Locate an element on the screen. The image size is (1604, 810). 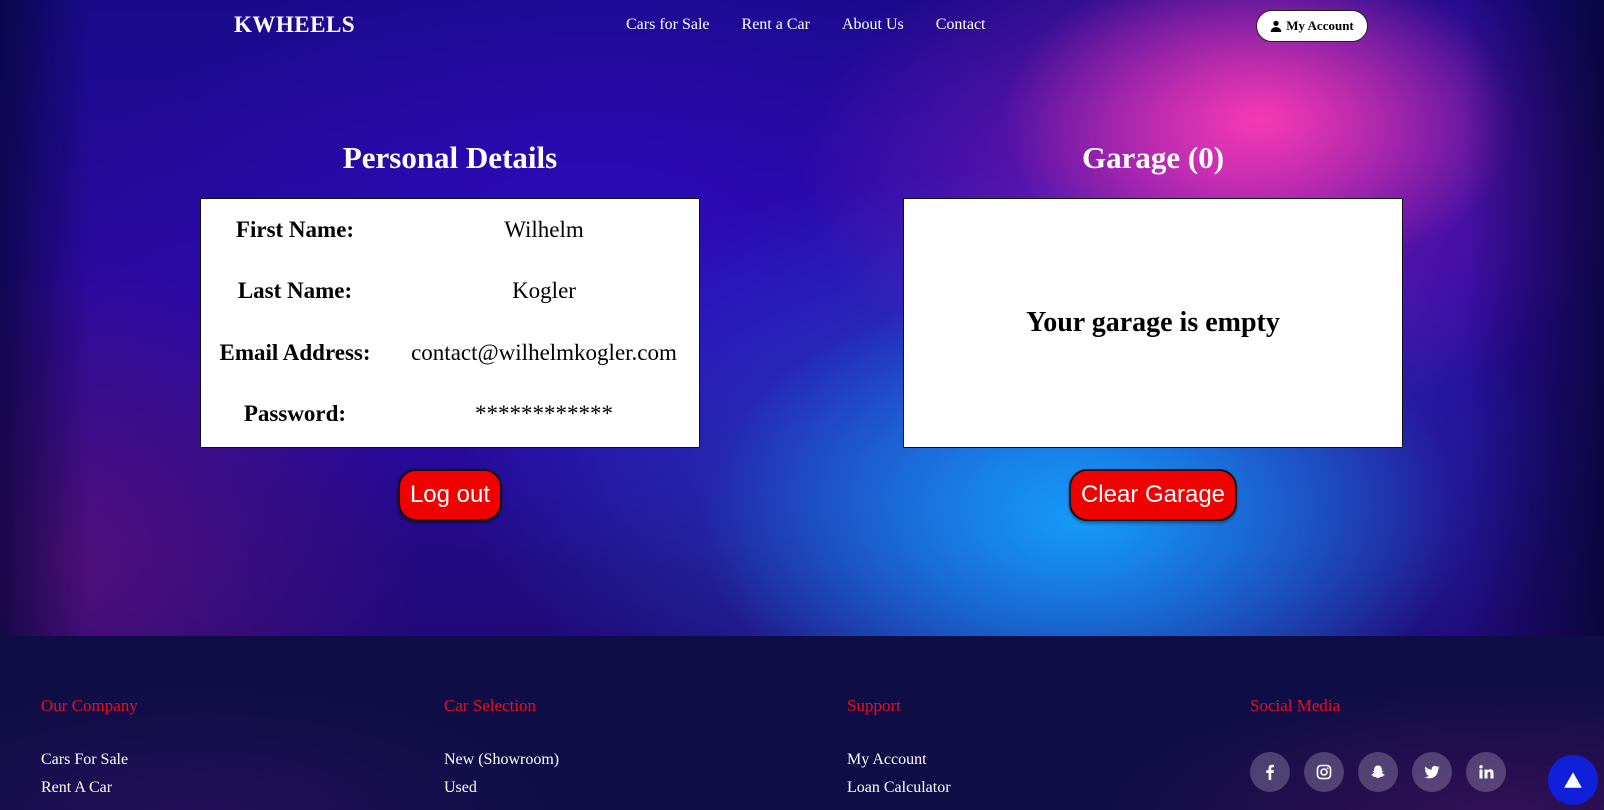
password-value: ************ is located at coordinates (544, 413).